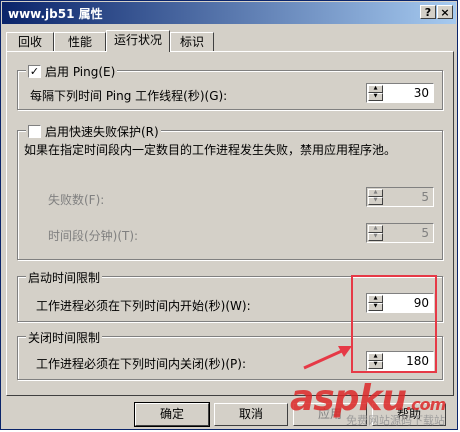 Image resolution: width=460 pixels, height=432 pixels. Describe the element at coordinates (425, 197) in the screenshot. I see `failures-value: 5` at that location.